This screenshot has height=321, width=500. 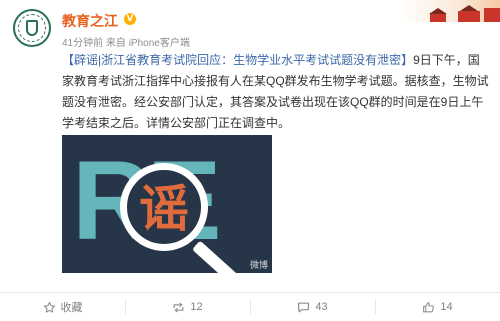 What do you see at coordinates (428, 307) in the screenshot?
I see `thumb-up-icon` at bounding box center [428, 307].